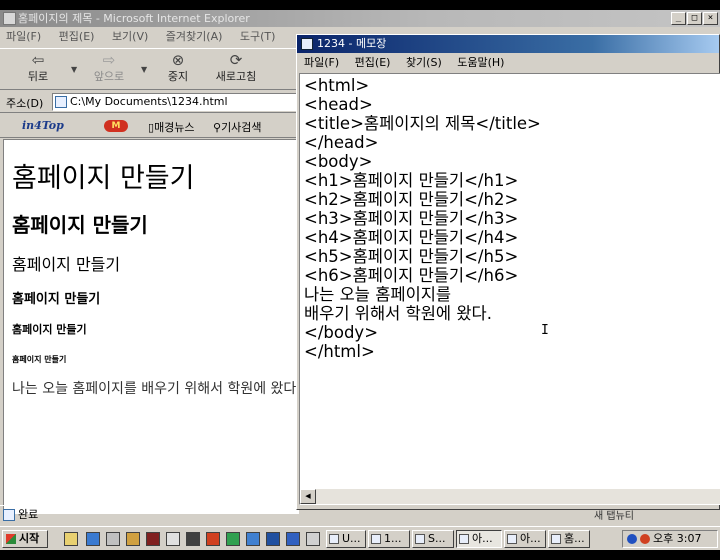 Image resolution: width=720 pixels, height=560 pixels. What do you see at coordinates (654, 517) in the screenshot?
I see `background-window-strip: 새 탭뉴티` at bounding box center [654, 517].